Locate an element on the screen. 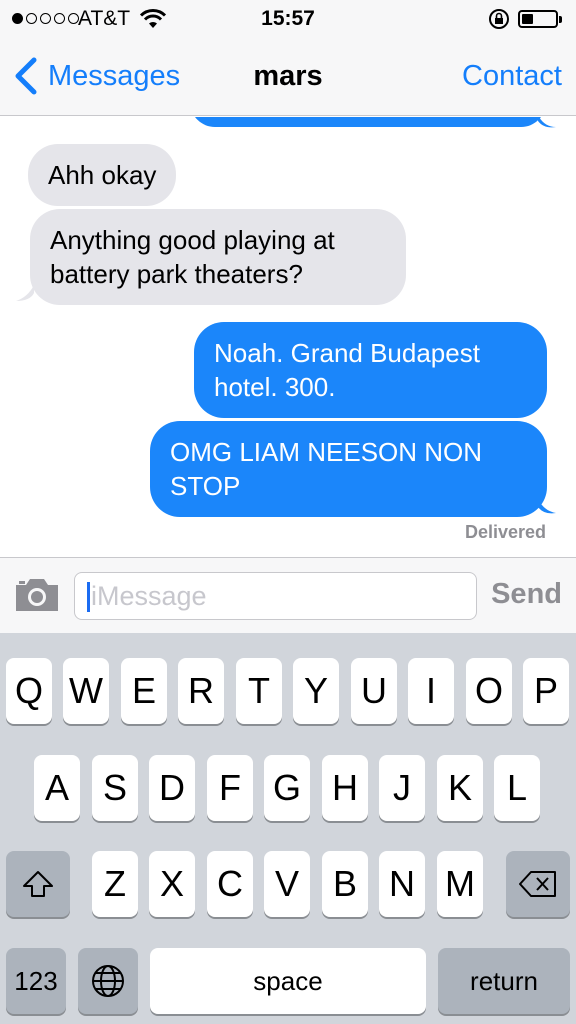 Image resolution: width=576 pixels, height=1024 pixels. message-text-line: Noah. Grand Budapest is located at coordinates (347, 353).